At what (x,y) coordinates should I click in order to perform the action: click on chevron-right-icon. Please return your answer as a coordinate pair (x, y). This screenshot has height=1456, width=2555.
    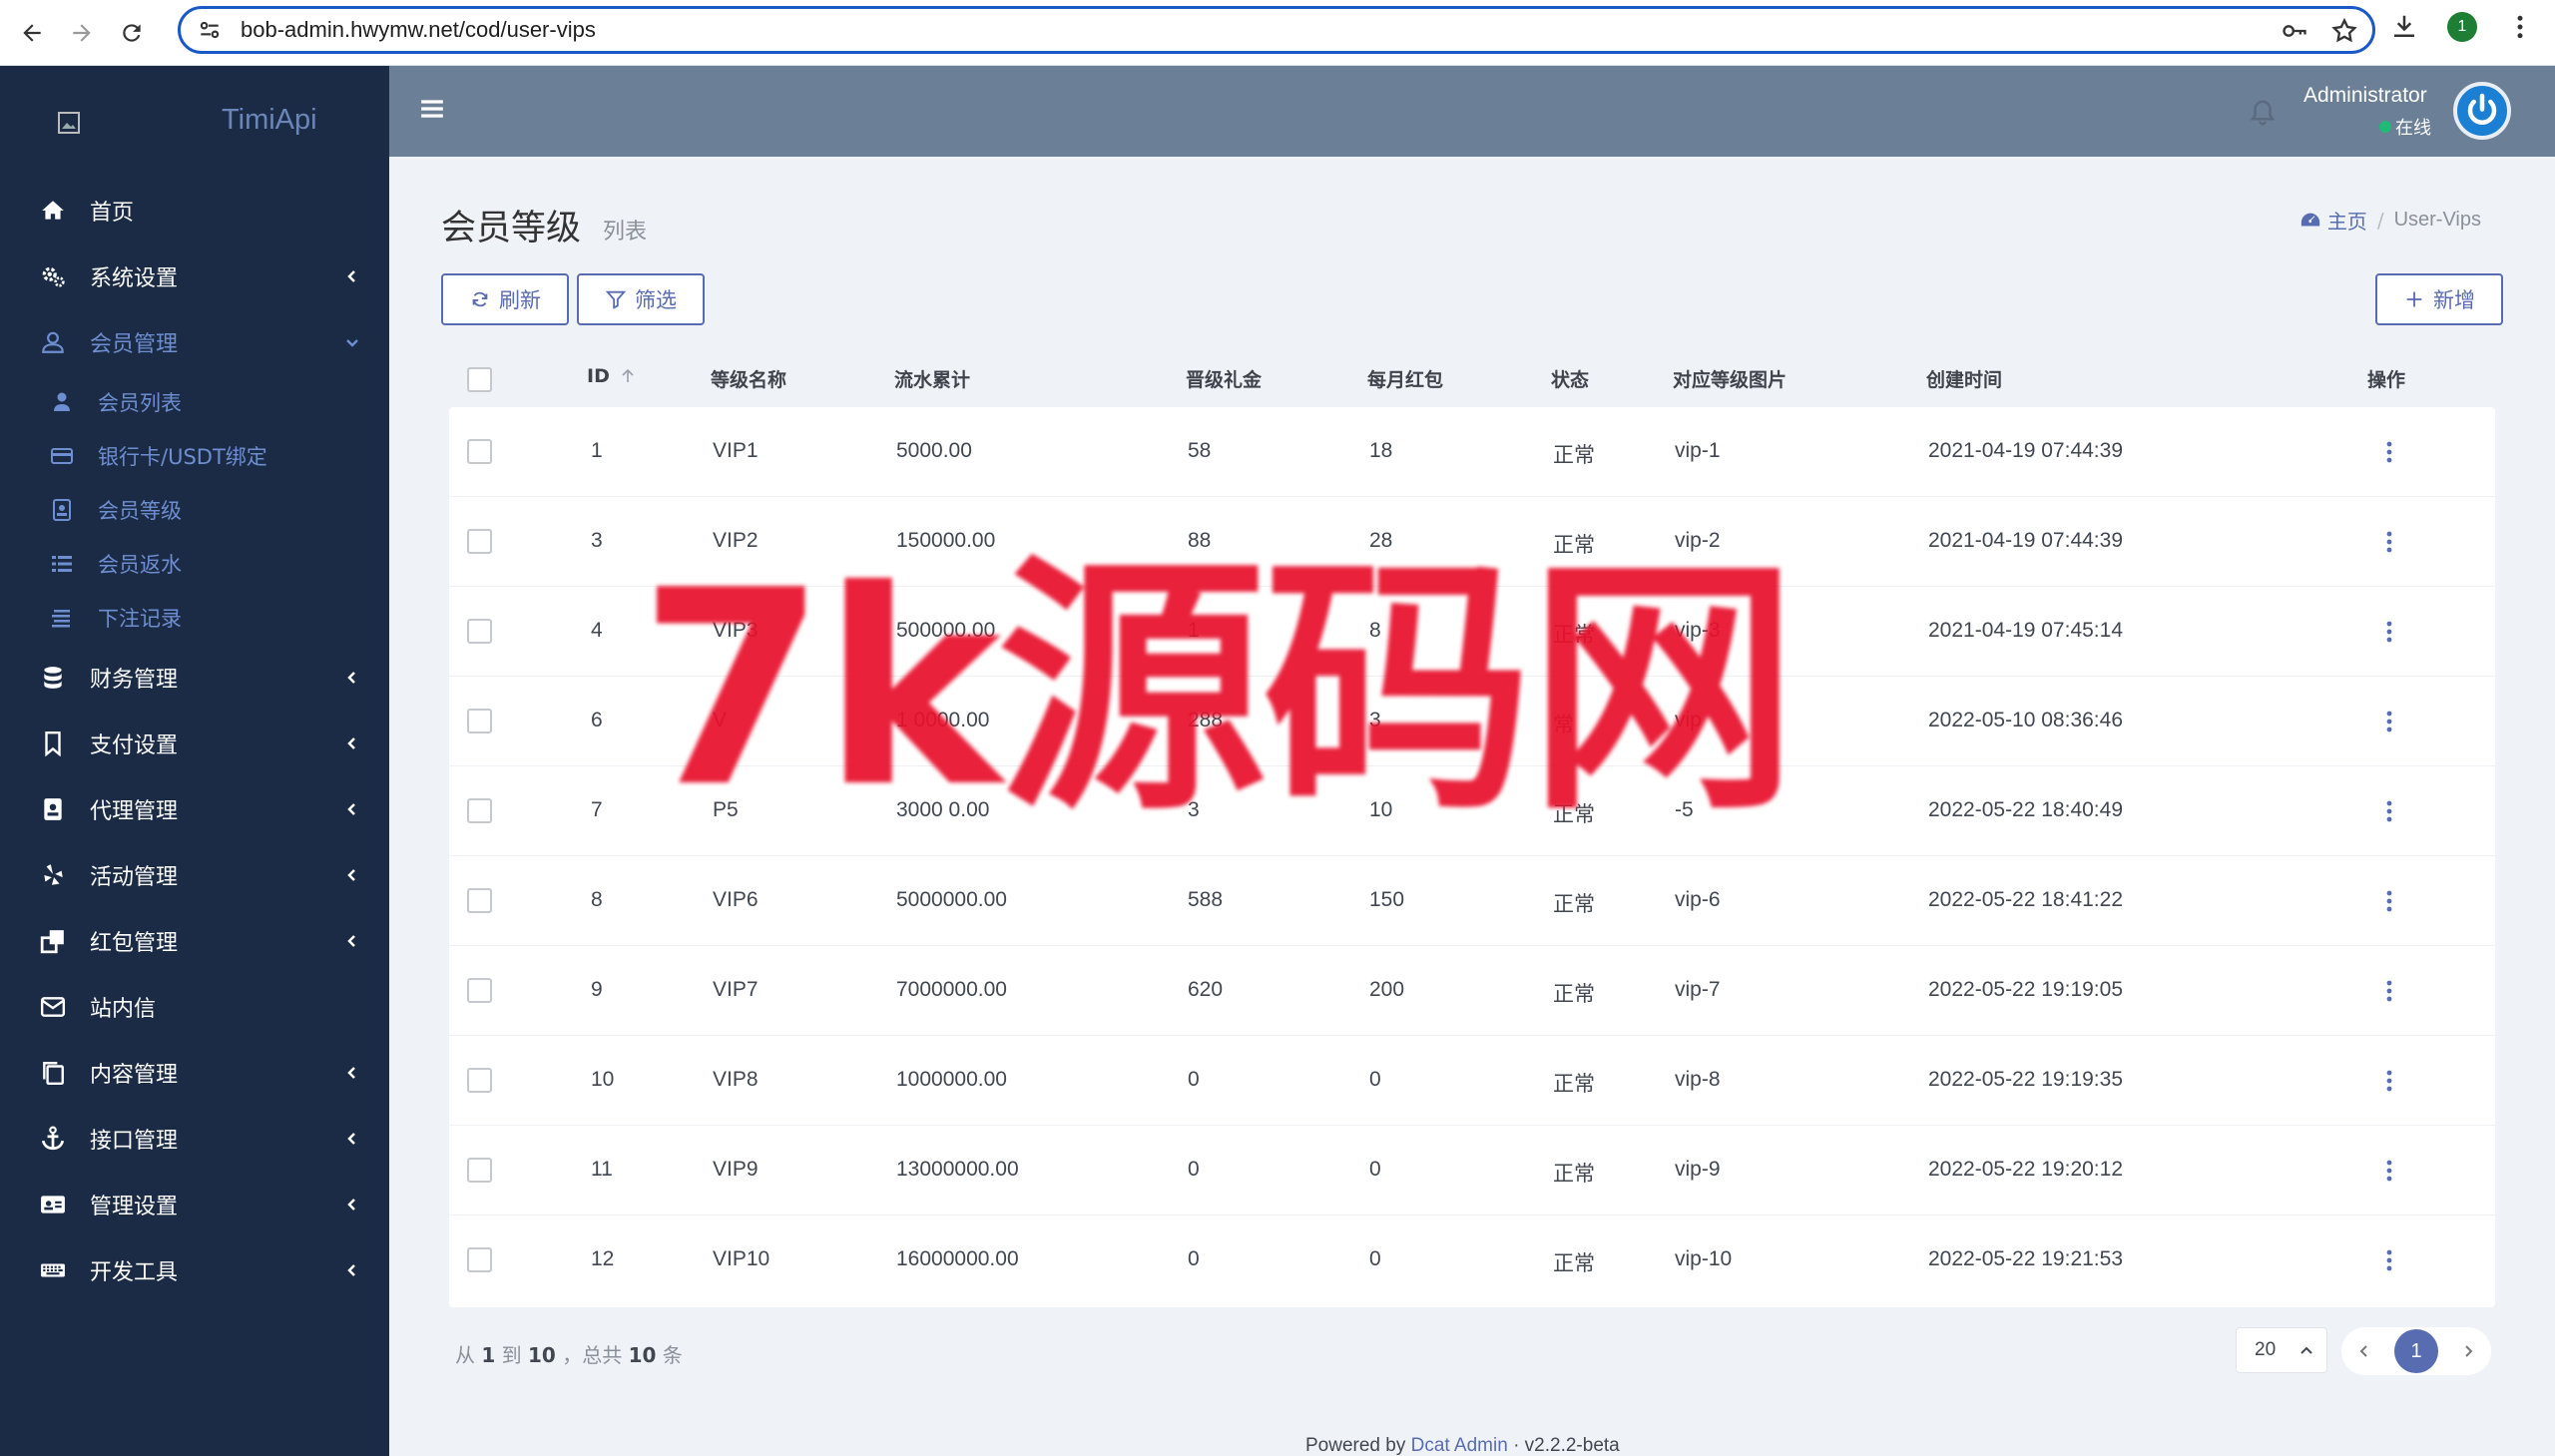
    Looking at the image, I should click on (2468, 1351).